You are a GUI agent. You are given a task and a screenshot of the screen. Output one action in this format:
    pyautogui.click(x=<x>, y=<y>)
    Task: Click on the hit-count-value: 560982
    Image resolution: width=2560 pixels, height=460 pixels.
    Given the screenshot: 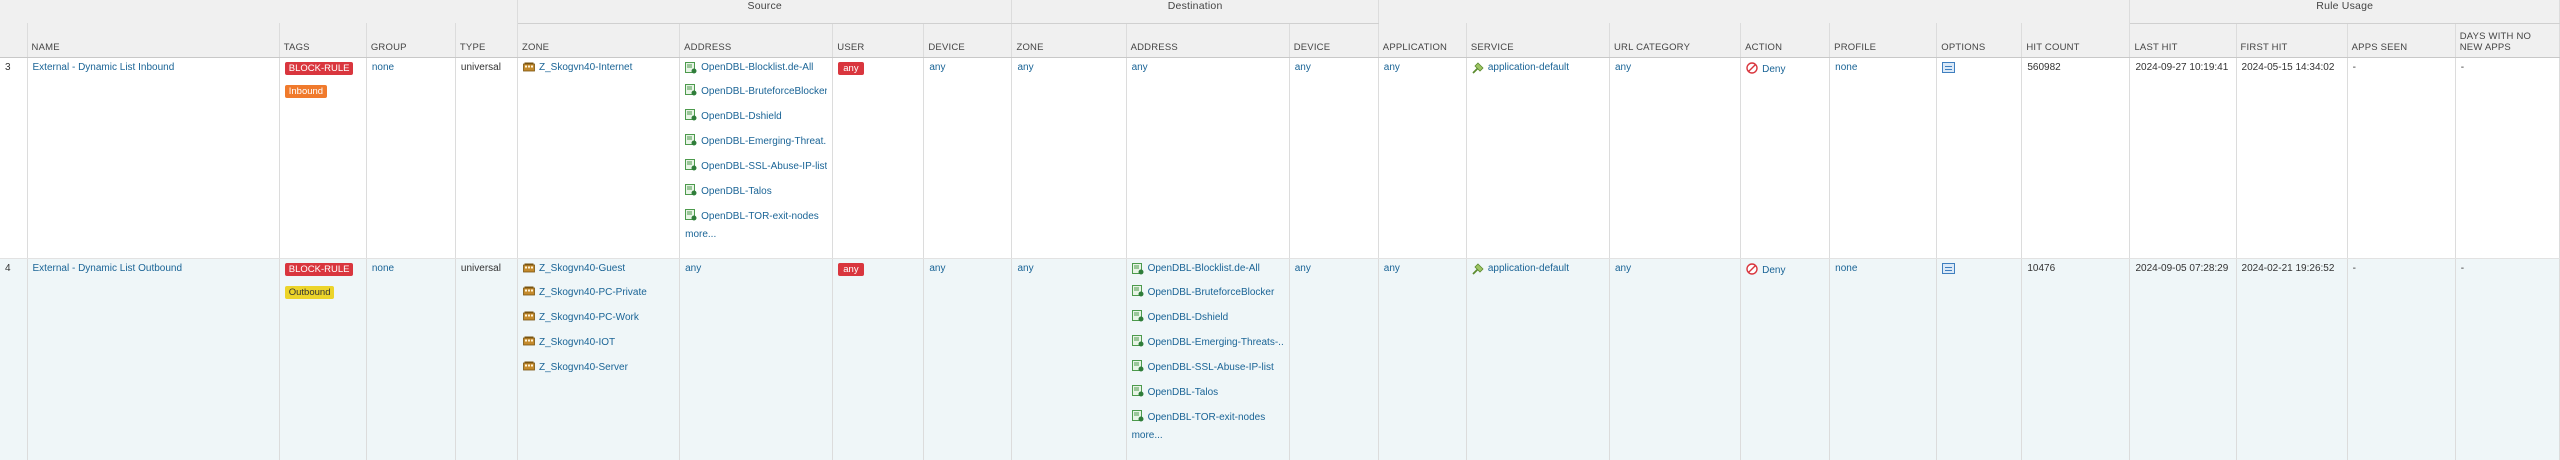 What is the action you would take?
    pyautogui.click(x=2044, y=67)
    